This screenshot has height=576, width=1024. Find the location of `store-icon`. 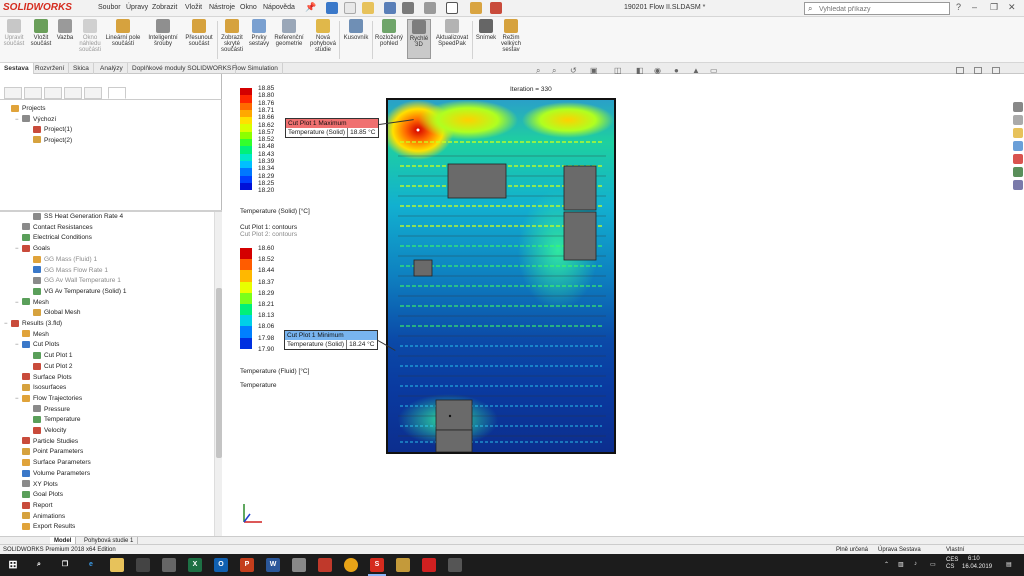

store-icon is located at coordinates (143, 565).